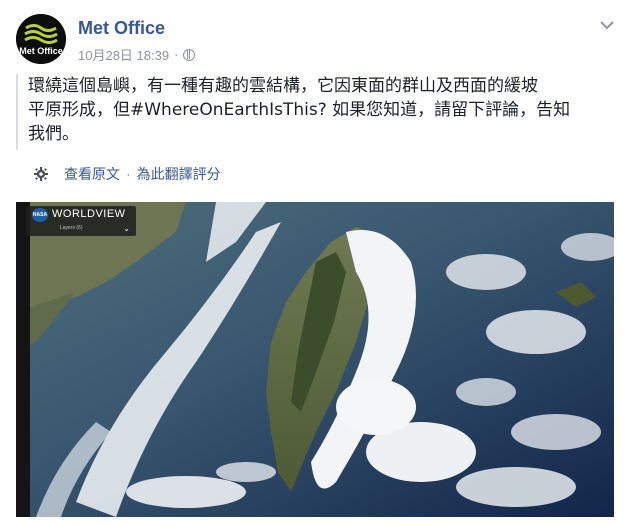 The height and width of the screenshot is (525, 630). I want to click on chevron-down-icon: ⌄, so click(126, 228).